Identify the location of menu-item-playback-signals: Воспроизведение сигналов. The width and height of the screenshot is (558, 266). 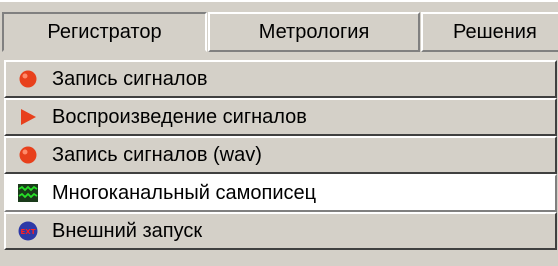
(280, 117).